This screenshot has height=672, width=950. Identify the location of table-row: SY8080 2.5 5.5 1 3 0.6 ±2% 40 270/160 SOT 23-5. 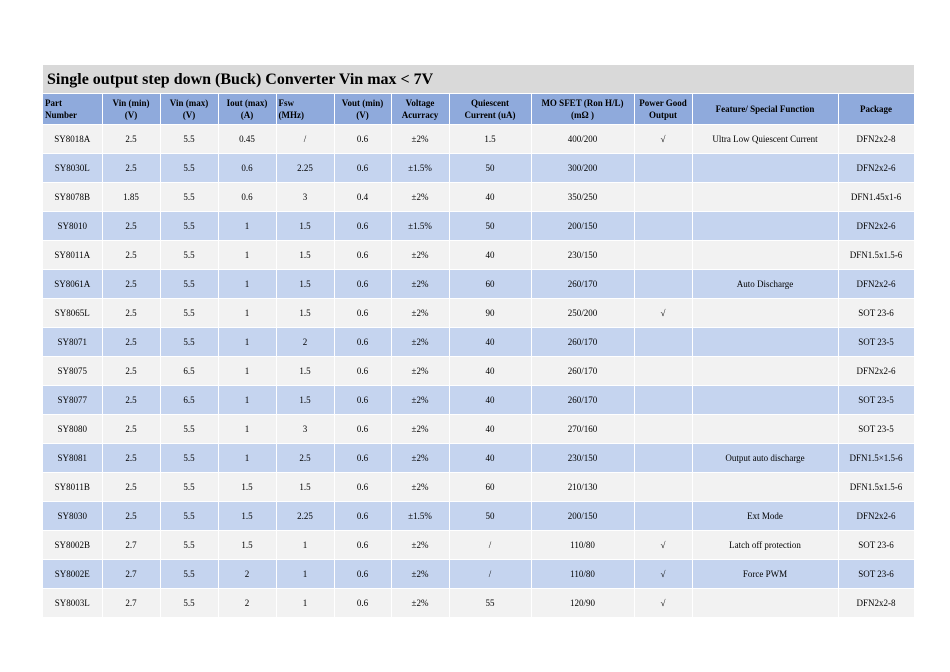
(479, 429).